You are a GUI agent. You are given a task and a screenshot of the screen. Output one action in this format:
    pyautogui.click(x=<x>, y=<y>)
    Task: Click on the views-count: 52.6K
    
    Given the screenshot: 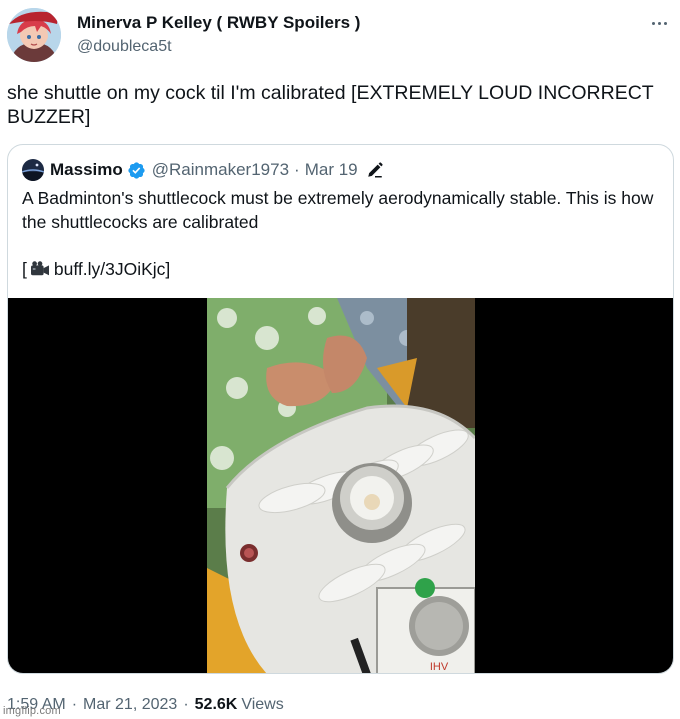 What is the action you would take?
    pyautogui.click(x=216, y=704)
    